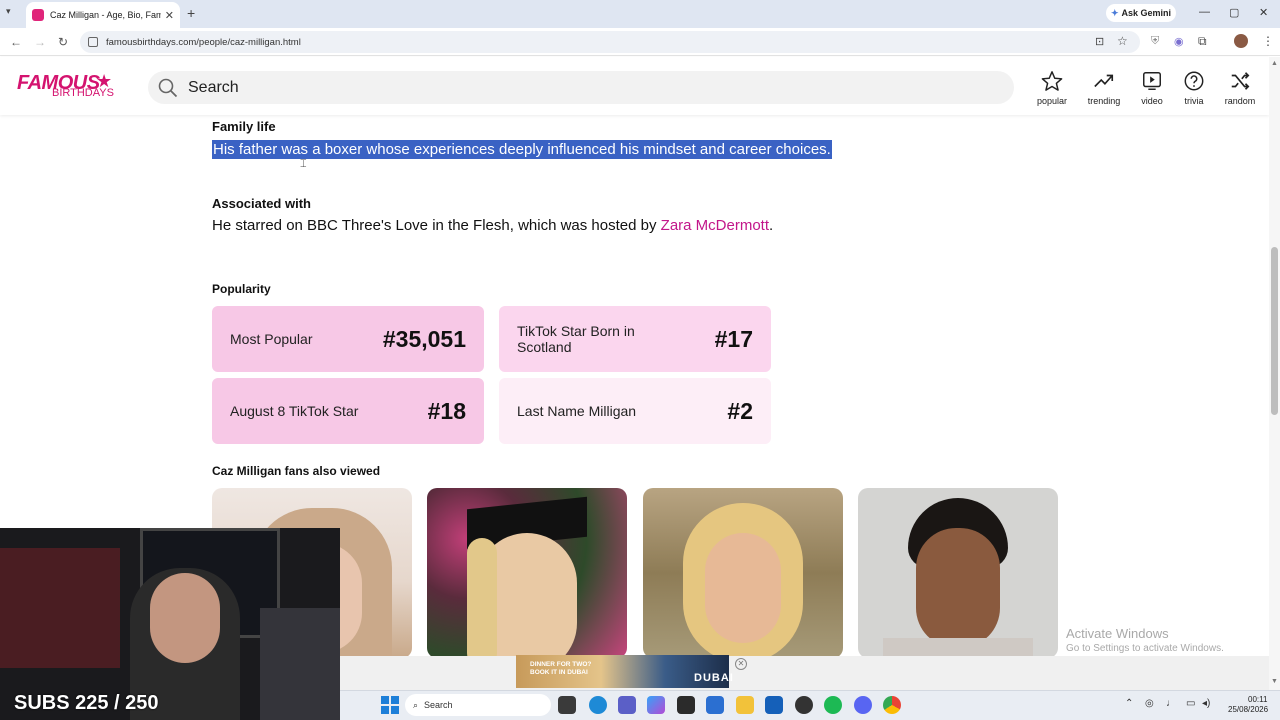 Image resolution: width=1280 pixels, height=720 pixels. Describe the element at coordinates (715, 705) in the screenshot. I see `outlook-icon` at that location.